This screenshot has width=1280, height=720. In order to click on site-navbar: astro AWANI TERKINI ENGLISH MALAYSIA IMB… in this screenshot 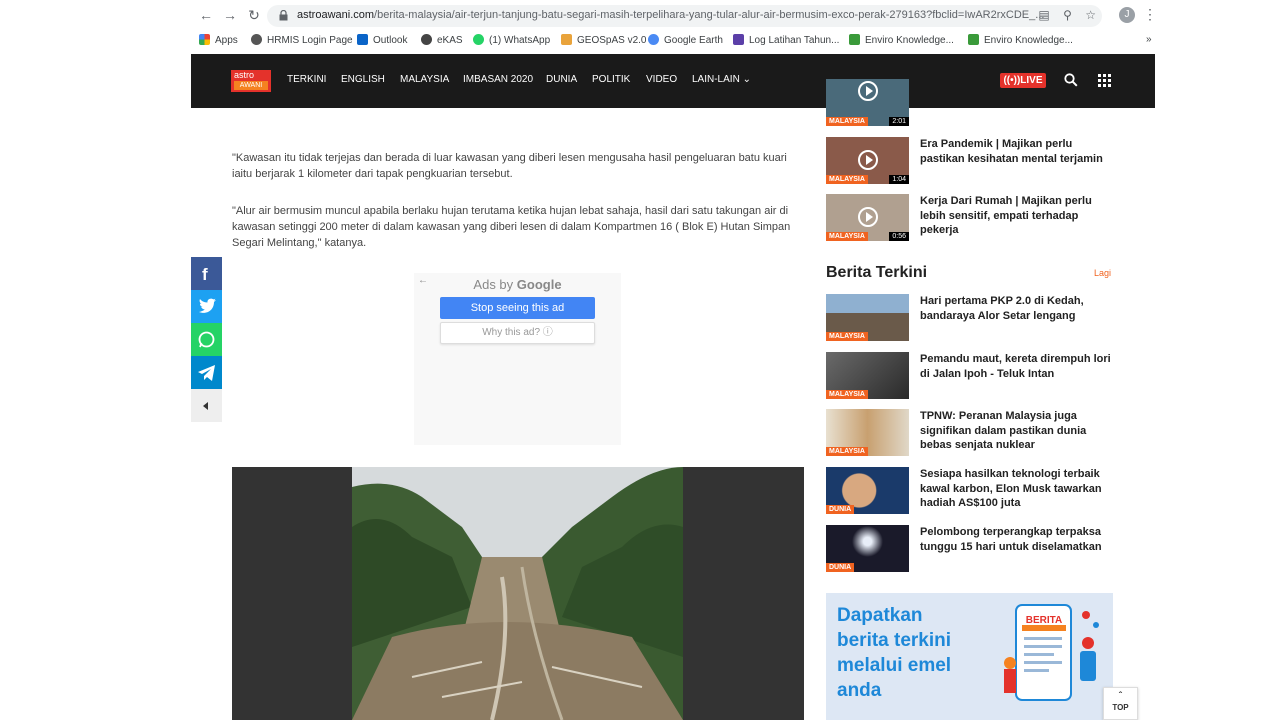, I will do `click(673, 81)`.